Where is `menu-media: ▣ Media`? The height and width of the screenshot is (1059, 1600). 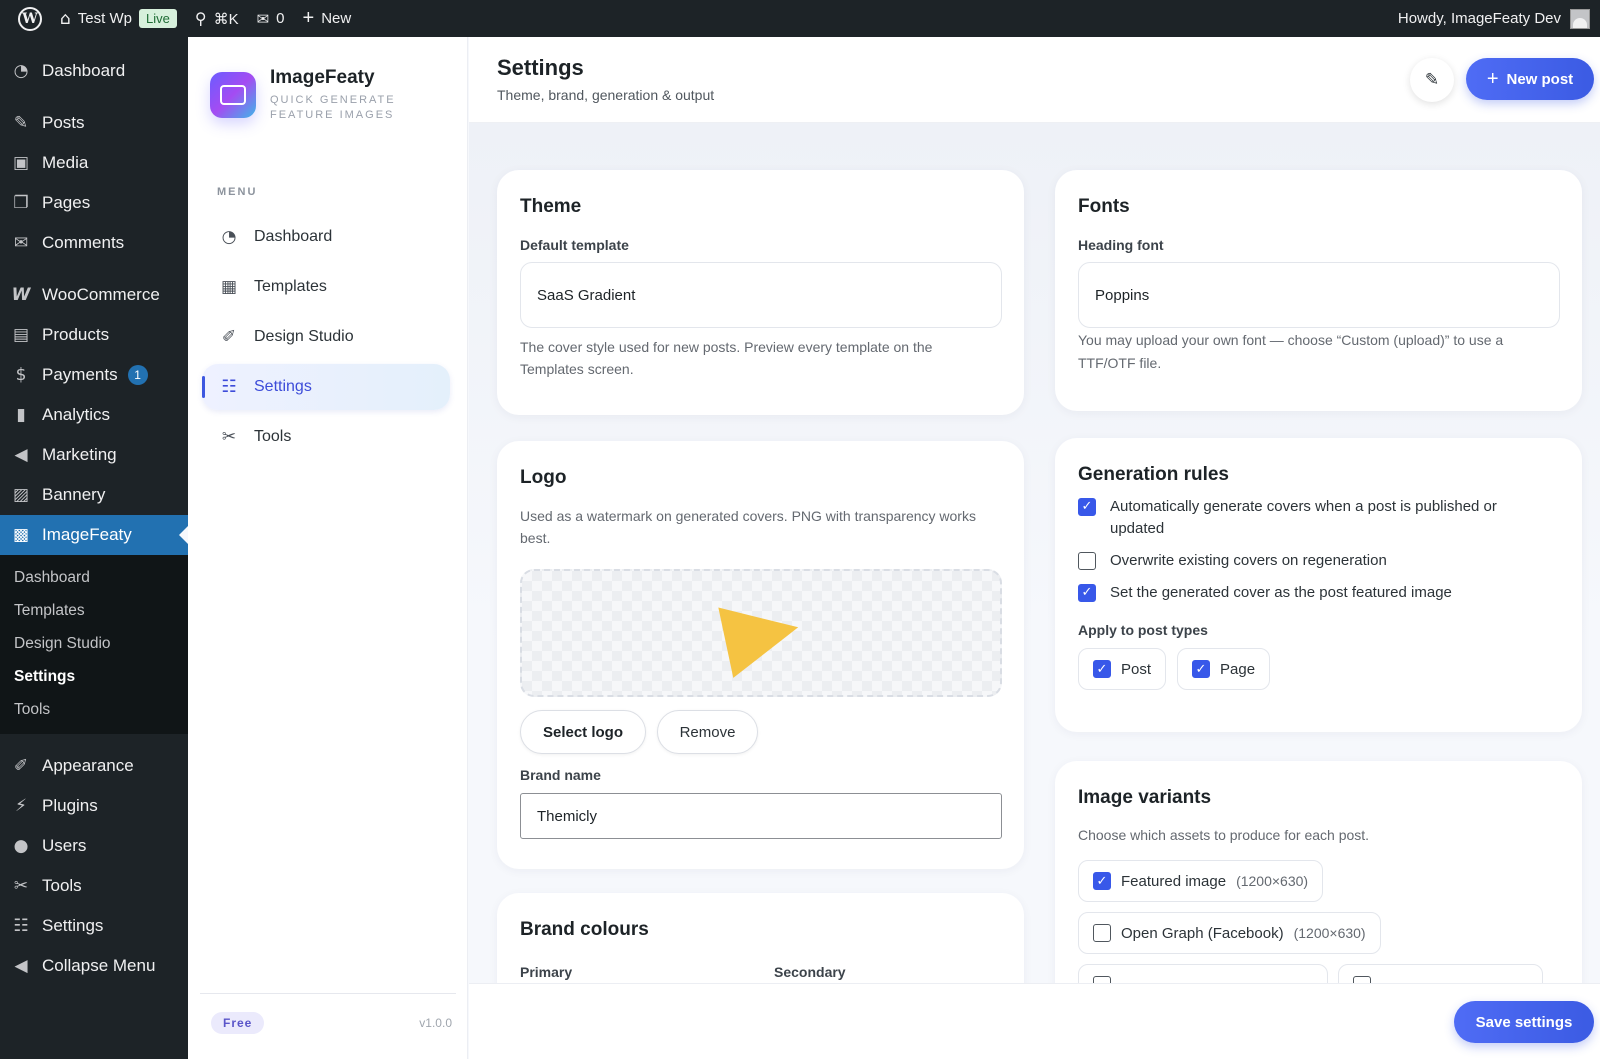
menu-media: ▣ Media is located at coordinates (94, 163).